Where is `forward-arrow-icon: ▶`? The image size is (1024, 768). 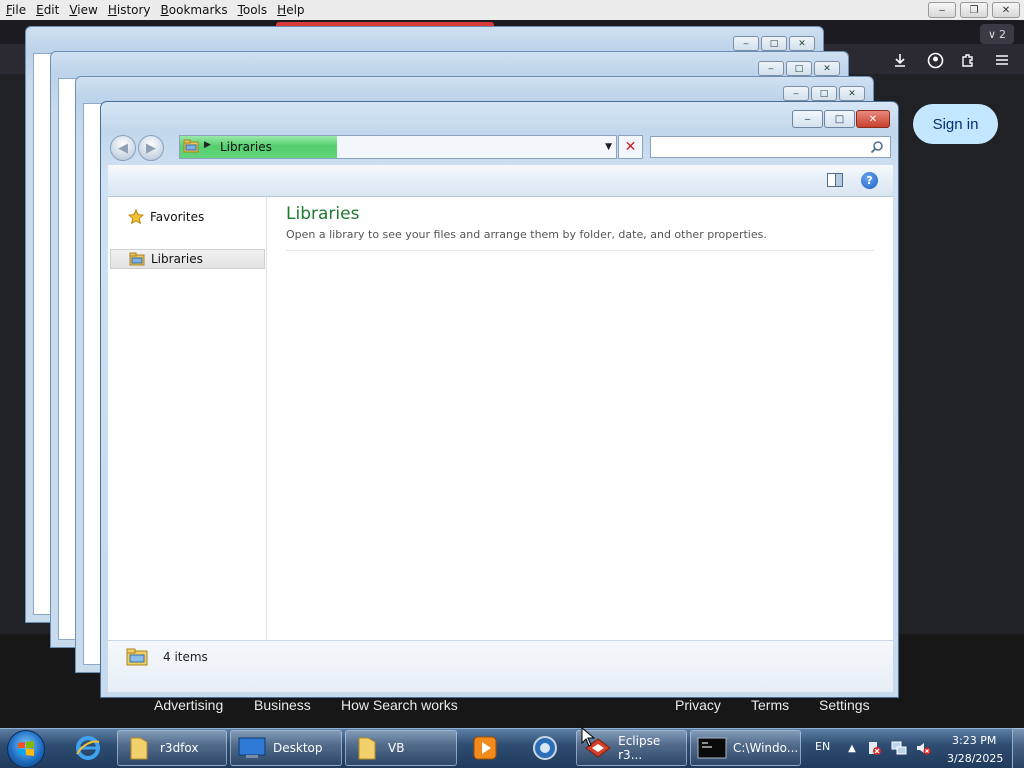
forward-arrow-icon: ▶ is located at coordinates (151, 148).